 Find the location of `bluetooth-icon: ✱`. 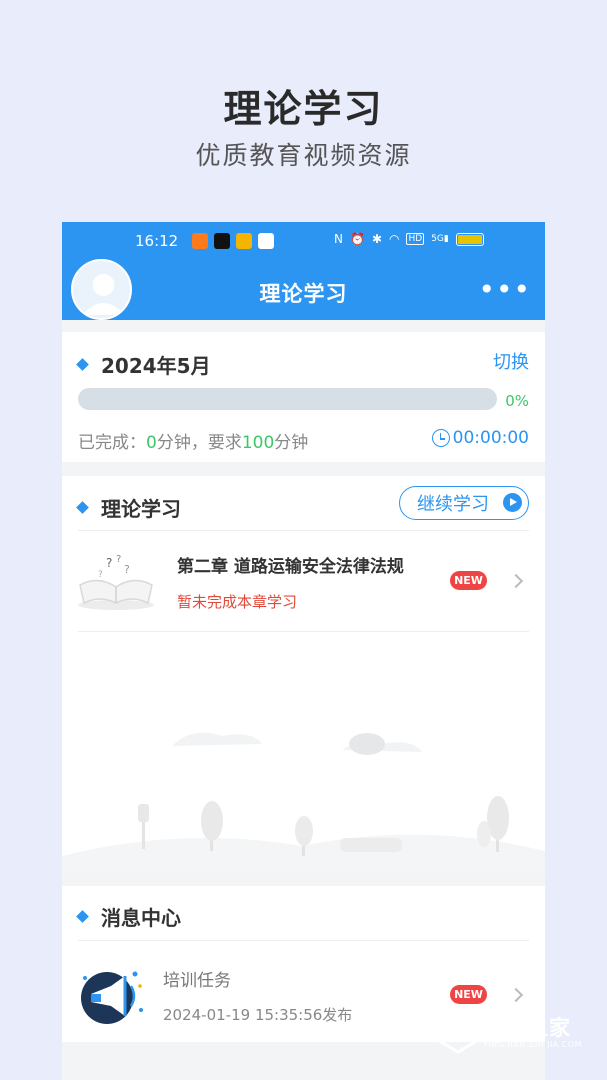

bluetooth-icon: ✱ is located at coordinates (376, 239).